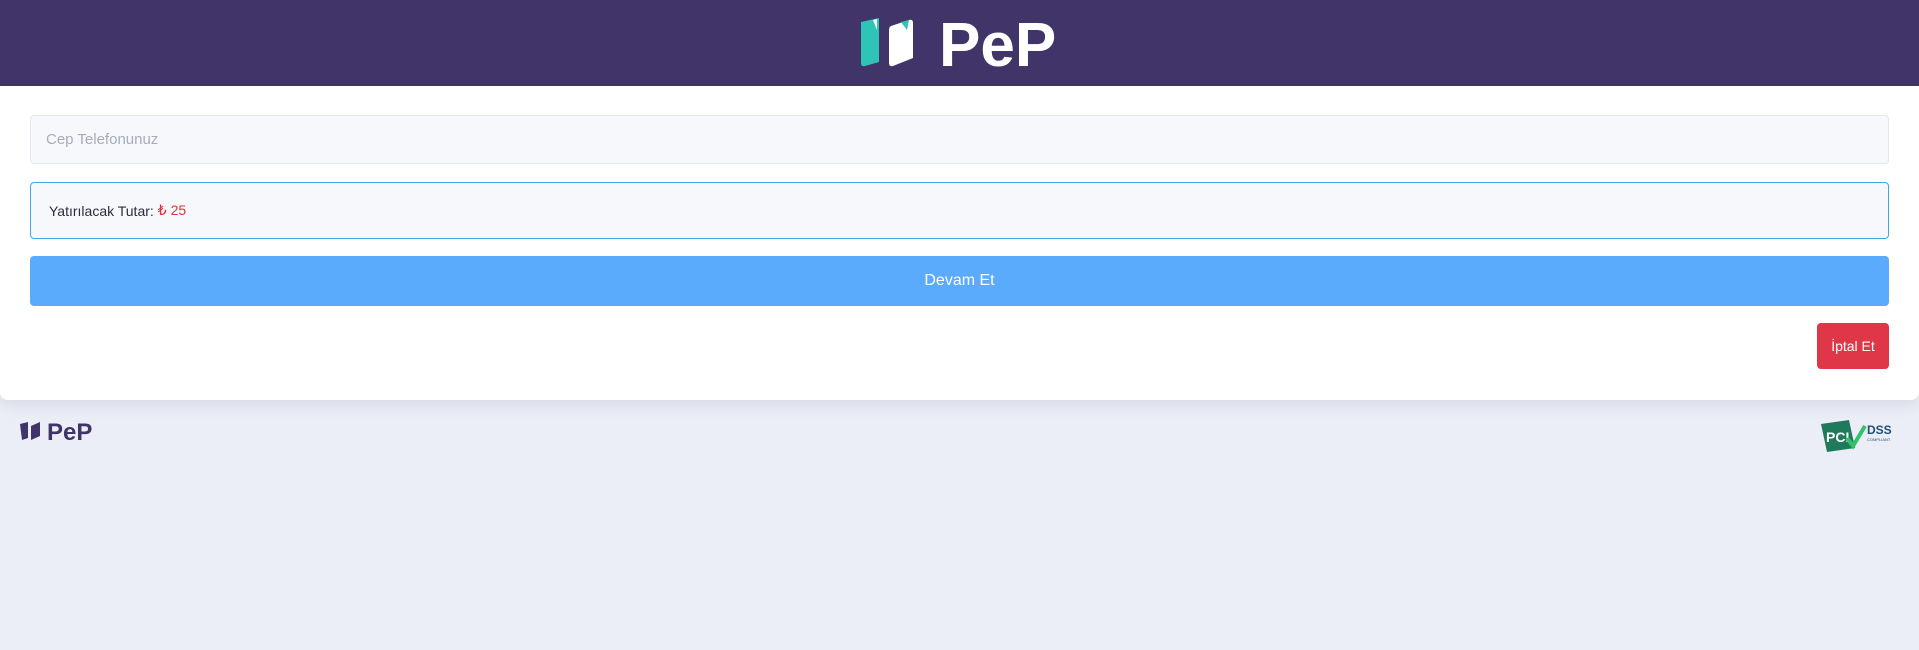 The height and width of the screenshot is (650, 1919). What do you see at coordinates (1856, 436) in the screenshot?
I see `pci-dss-badge-icon: PCI DSS COMPLIANT` at bounding box center [1856, 436].